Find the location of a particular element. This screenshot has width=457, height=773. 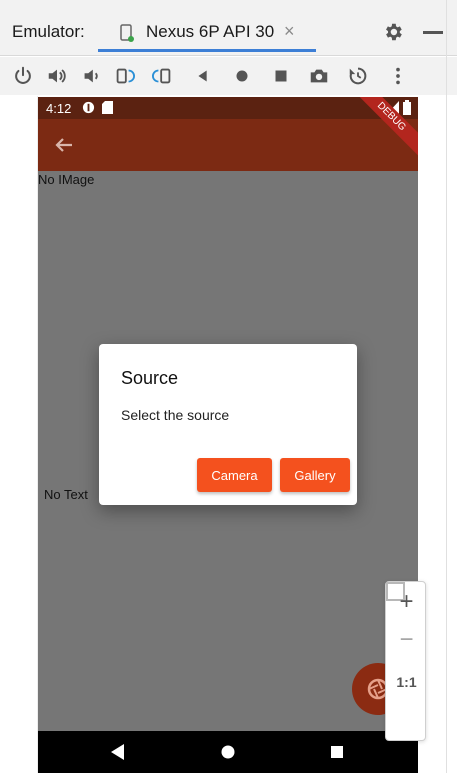

gallery-button: Gallery is located at coordinates (315, 475).